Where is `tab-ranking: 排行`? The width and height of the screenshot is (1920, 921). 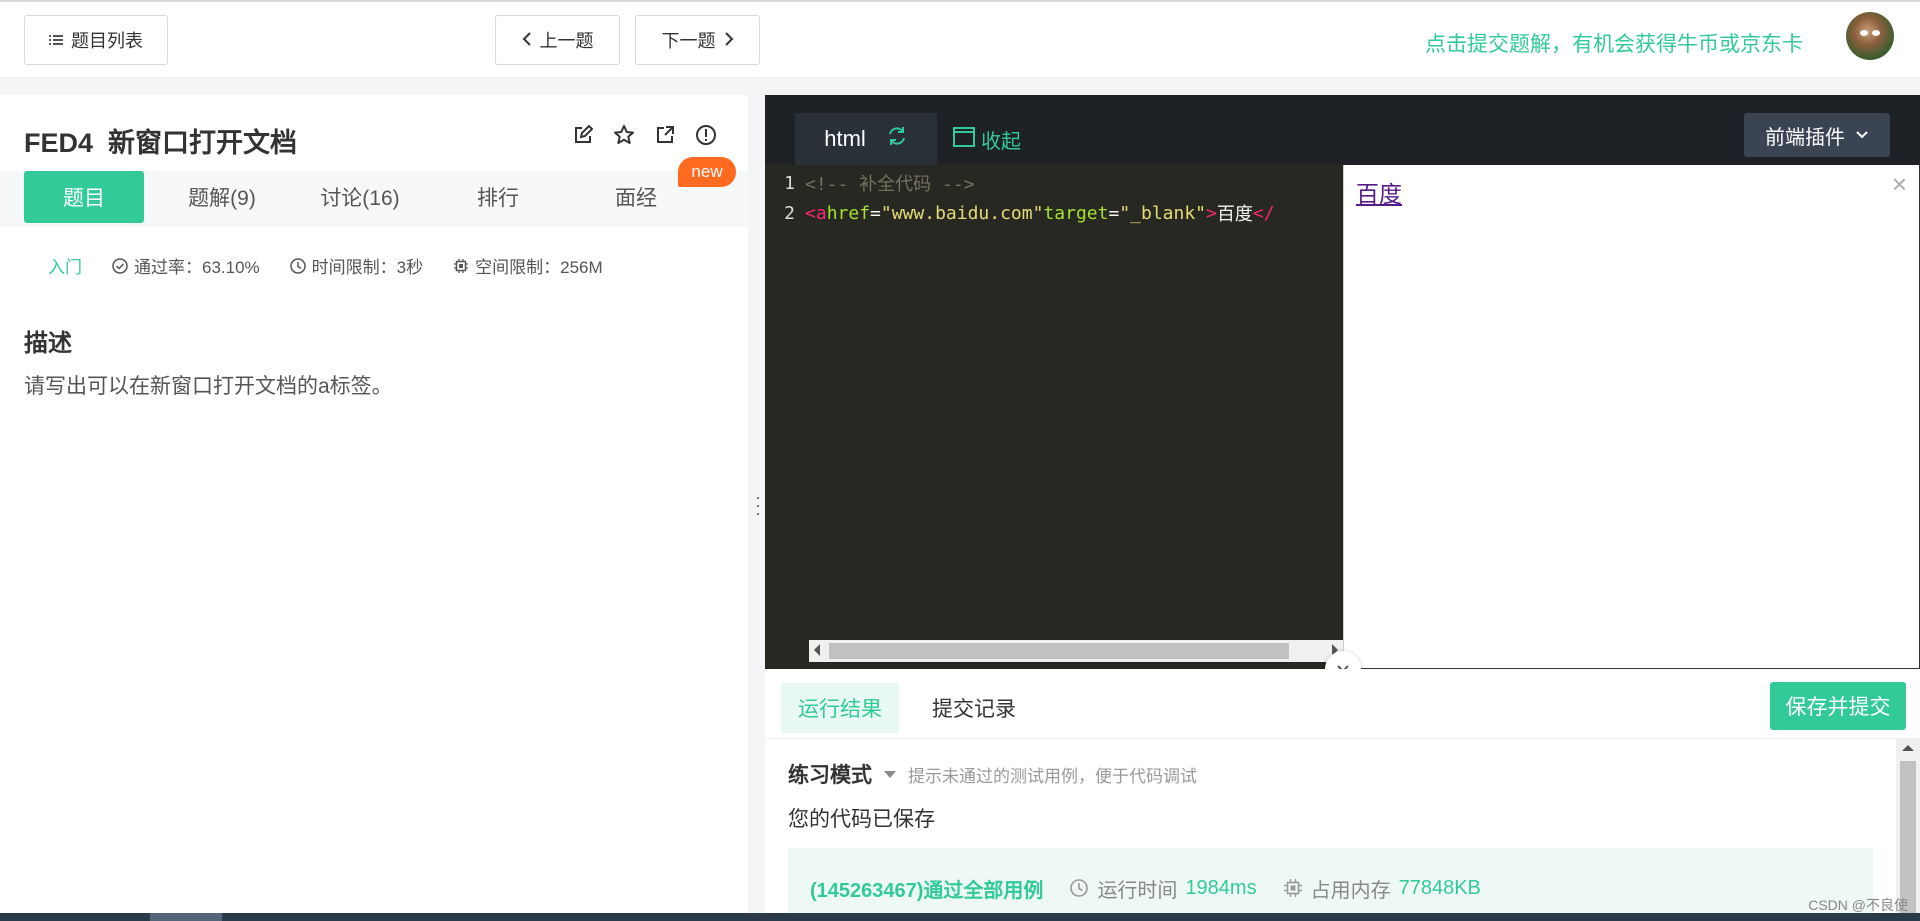
tab-ranking: 排行 is located at coordinates (498, 197).